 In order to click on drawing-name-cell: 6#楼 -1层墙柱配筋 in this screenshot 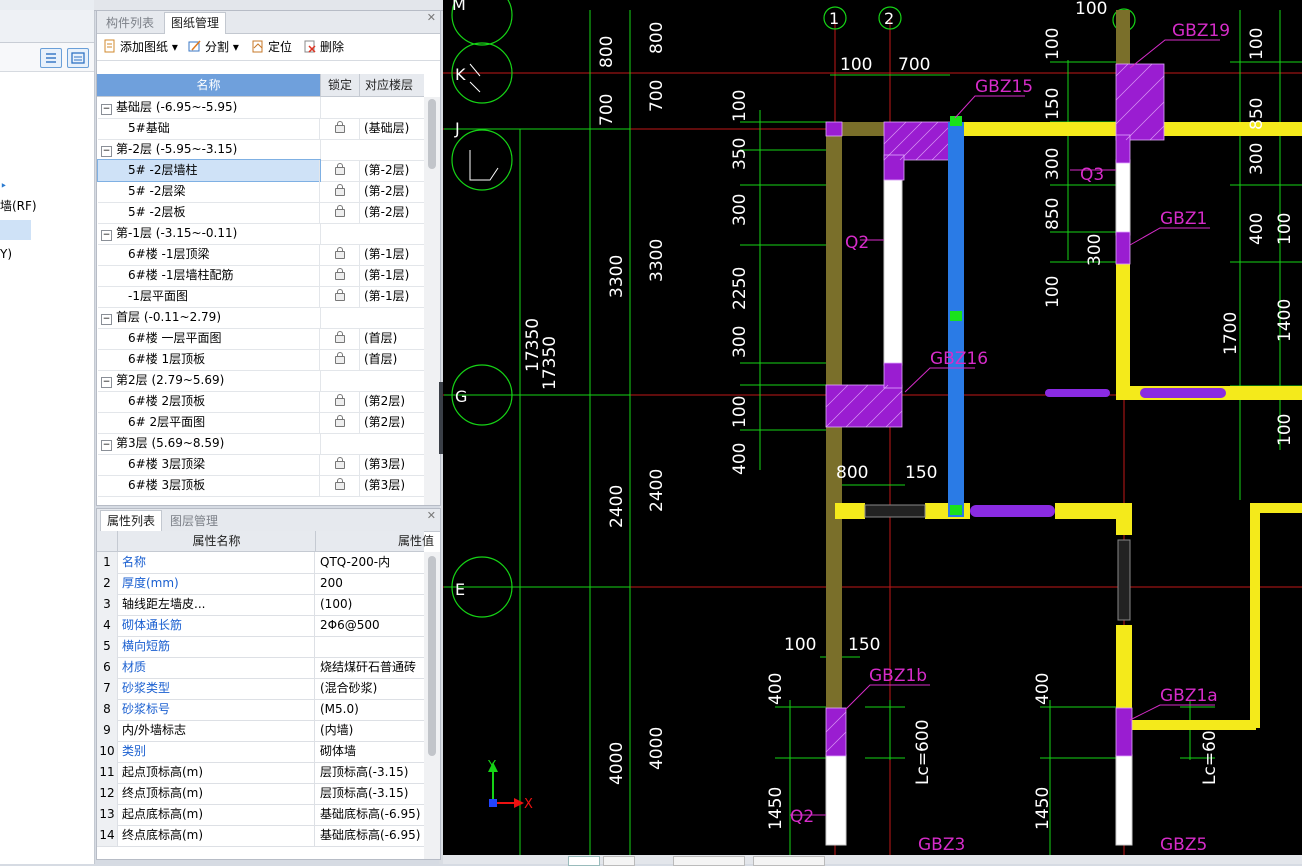, I will do `click(209, 275)`.